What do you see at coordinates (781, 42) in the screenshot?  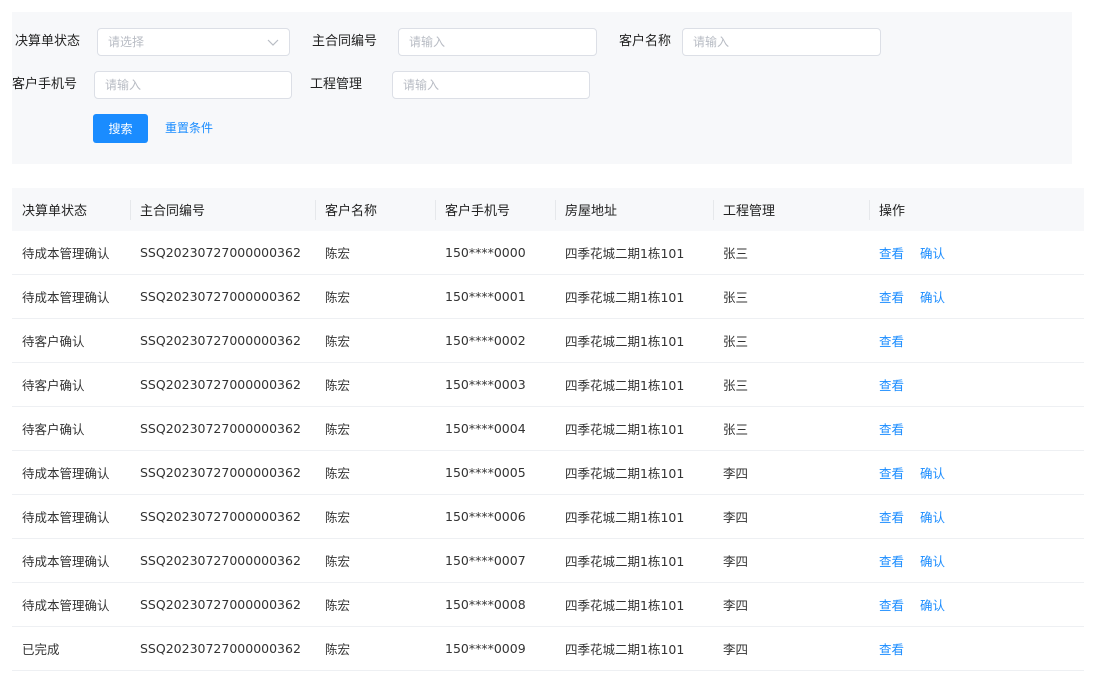 I see `customer-input` at bounding box center [781, 42].